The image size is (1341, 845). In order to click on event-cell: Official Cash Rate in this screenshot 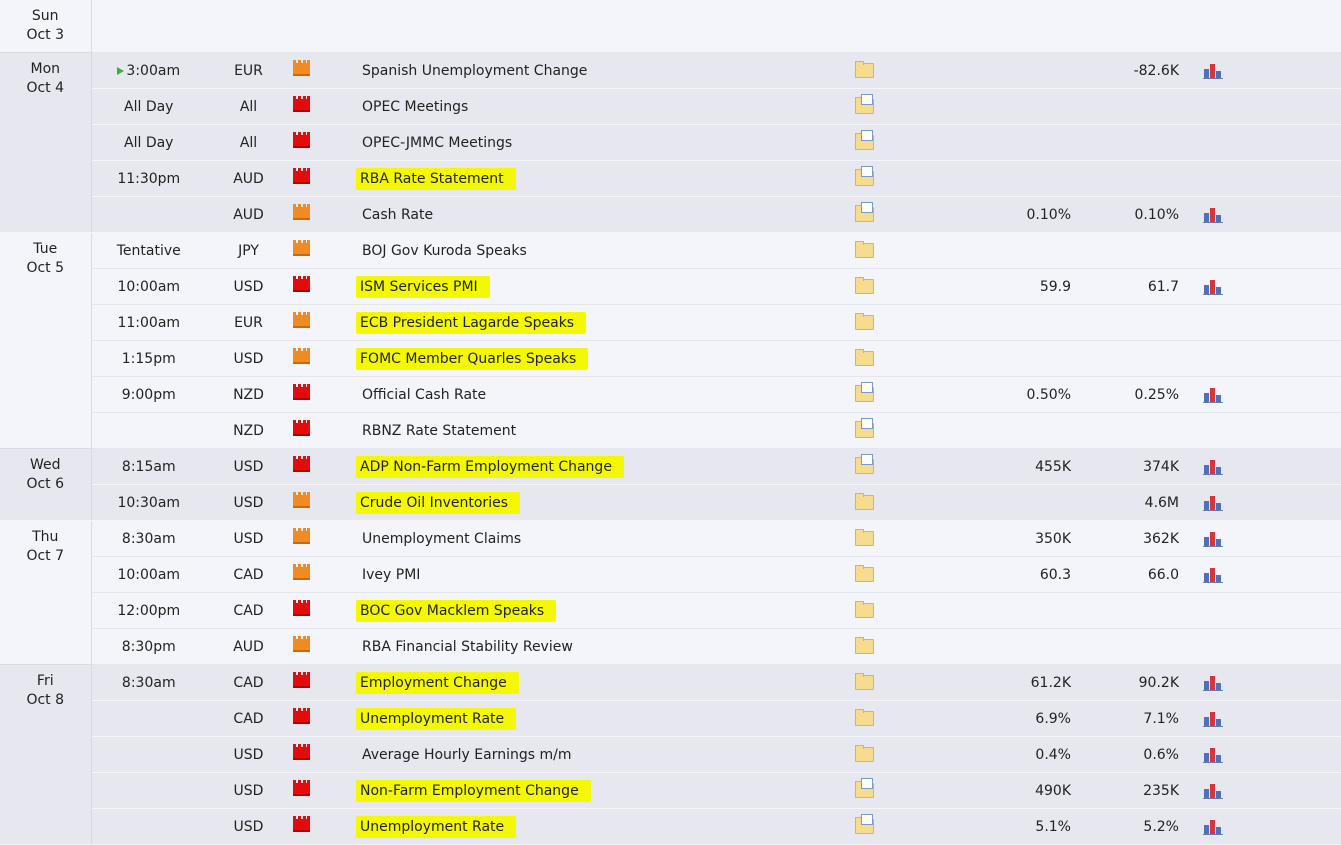, I will do `click(605, 394)`.